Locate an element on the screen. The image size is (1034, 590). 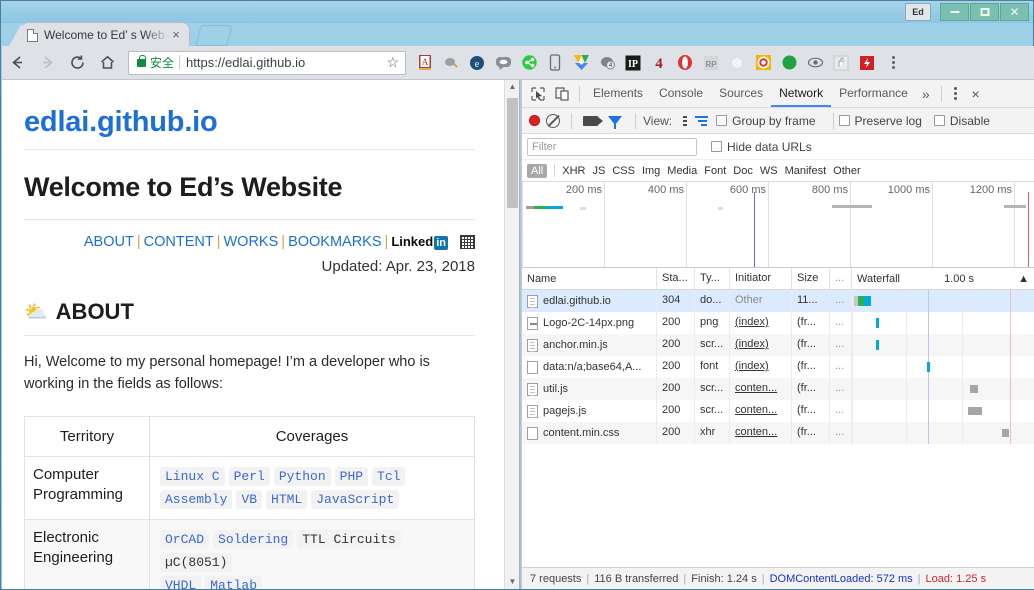
skill-tag: JavaScript is located at coordinates (355, 499).